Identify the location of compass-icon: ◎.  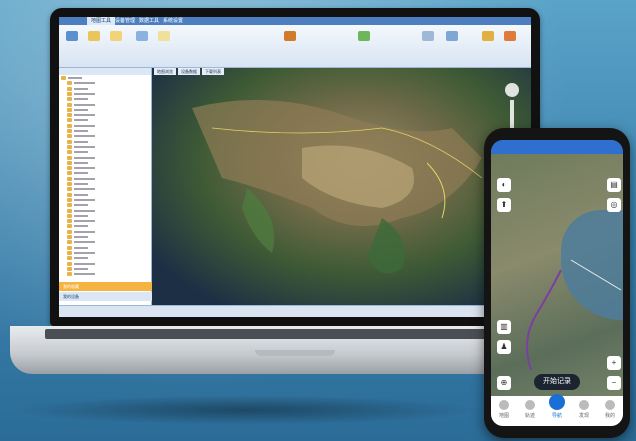
(614, 205).